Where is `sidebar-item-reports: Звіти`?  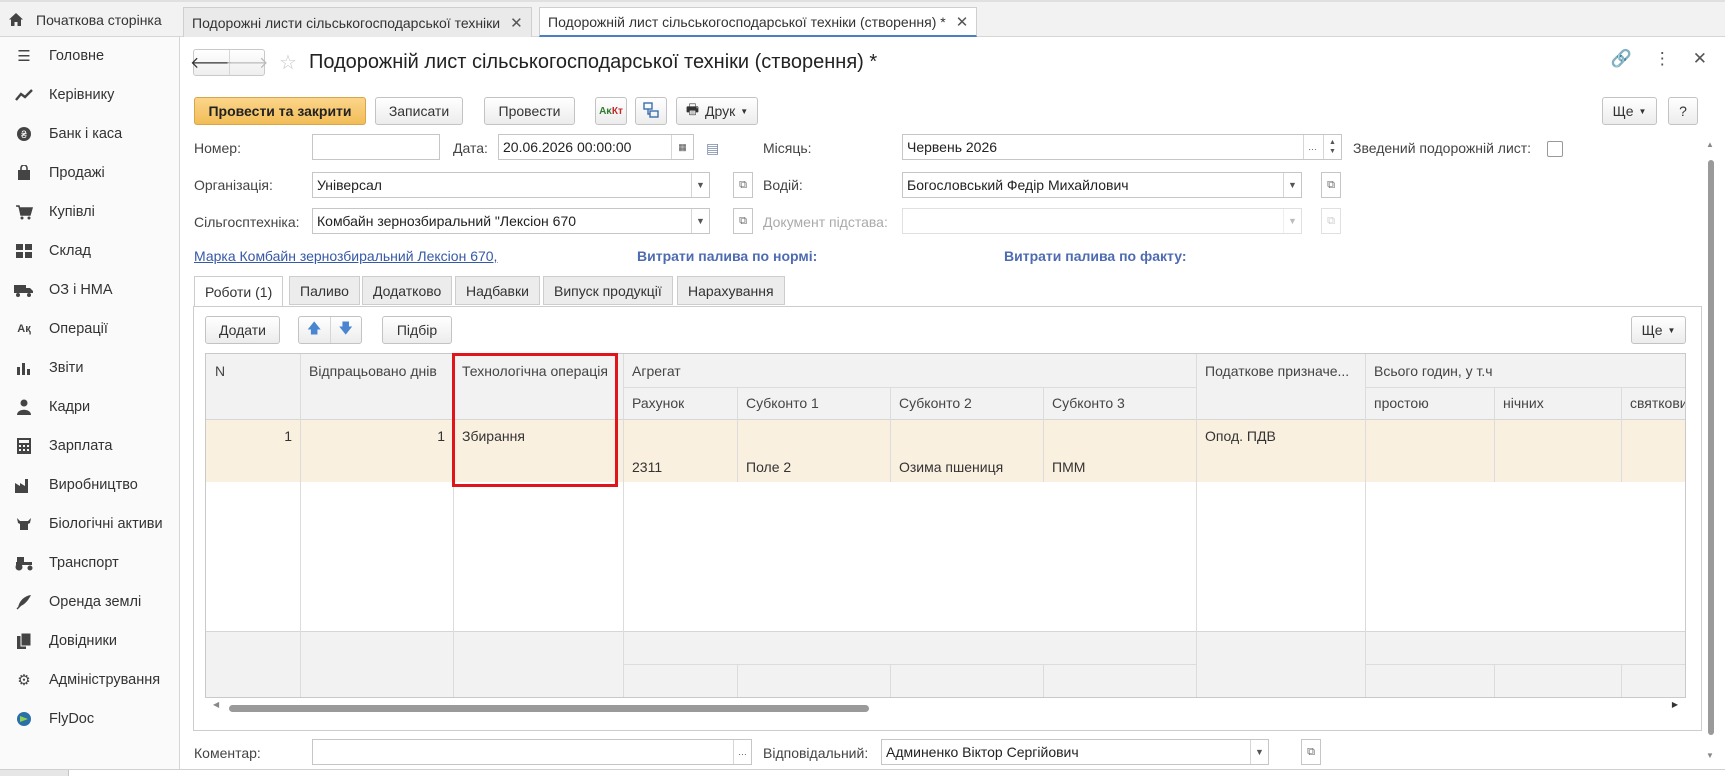 sidebar-item-reports: Звіти is located at coordinates (90, 368).